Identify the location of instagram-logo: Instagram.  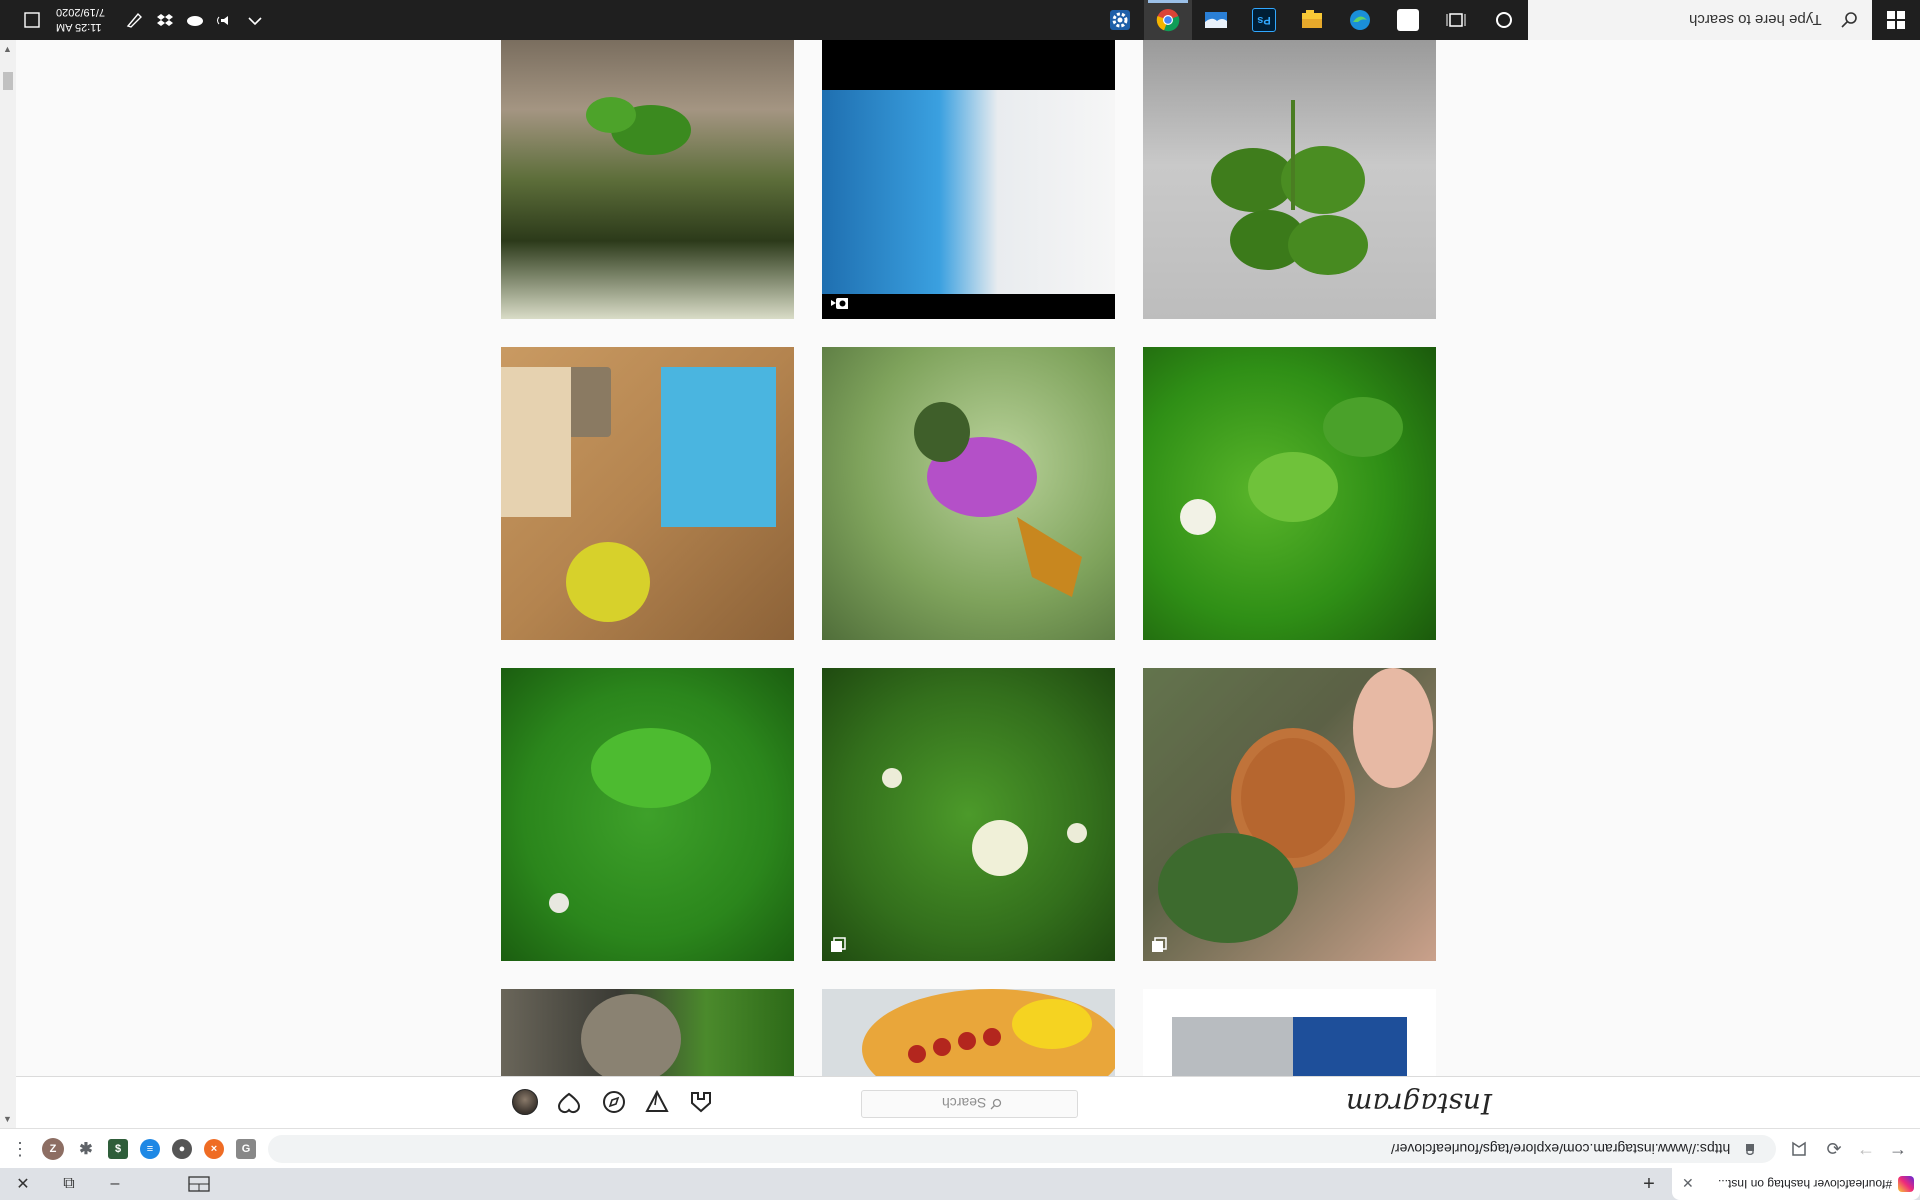
(1419, 1103).